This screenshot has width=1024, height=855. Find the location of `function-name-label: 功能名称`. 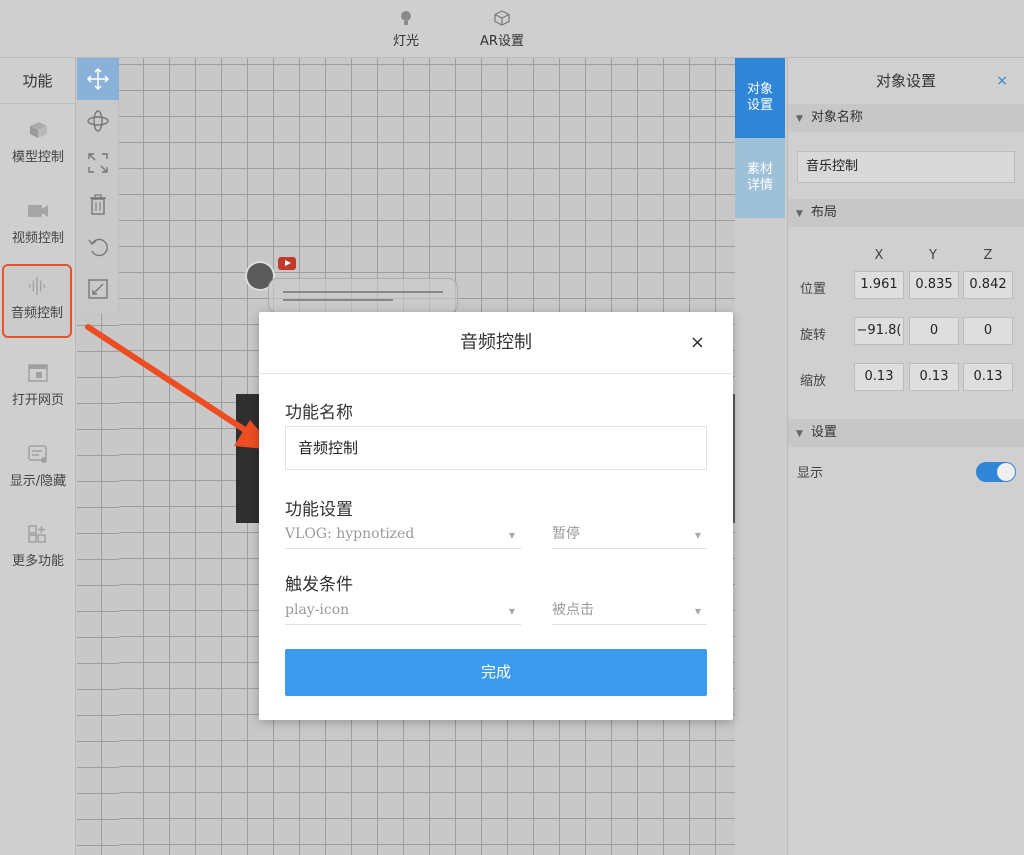

function-name-label: 功能名称 is located at coordinates (319, 413).